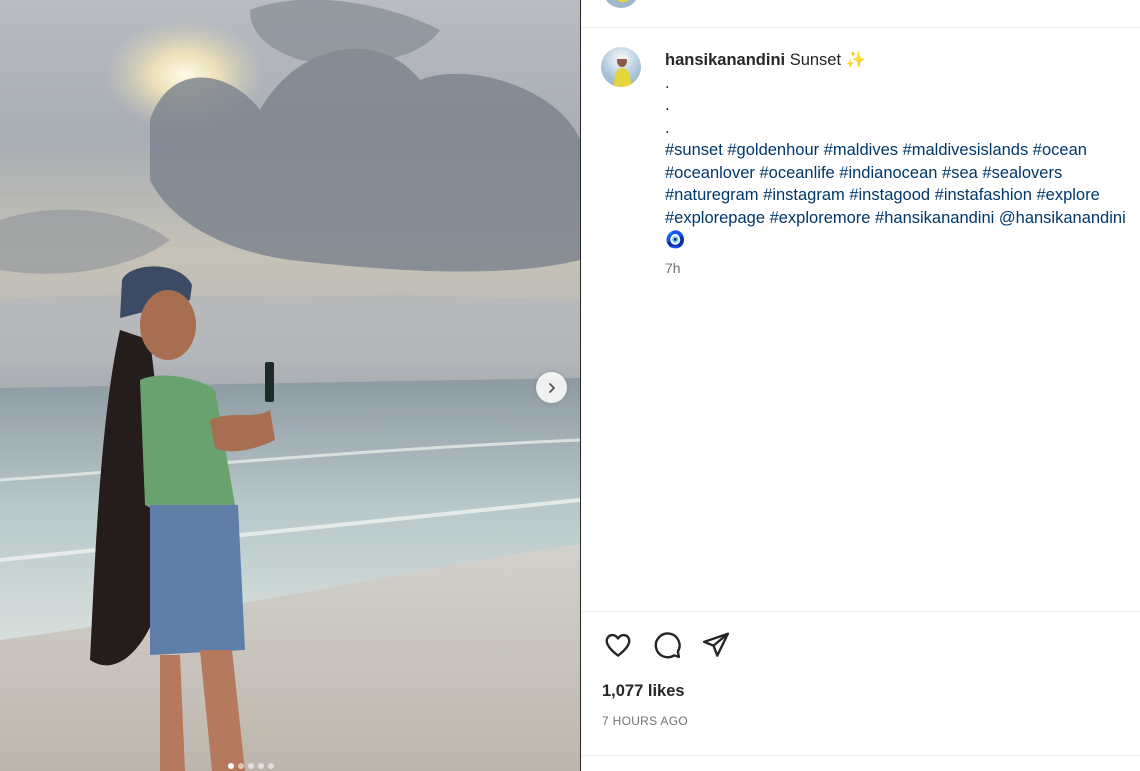  Describe the element at coordinates (621, 4) in the screenshot. I see `header-avatar` at that location.